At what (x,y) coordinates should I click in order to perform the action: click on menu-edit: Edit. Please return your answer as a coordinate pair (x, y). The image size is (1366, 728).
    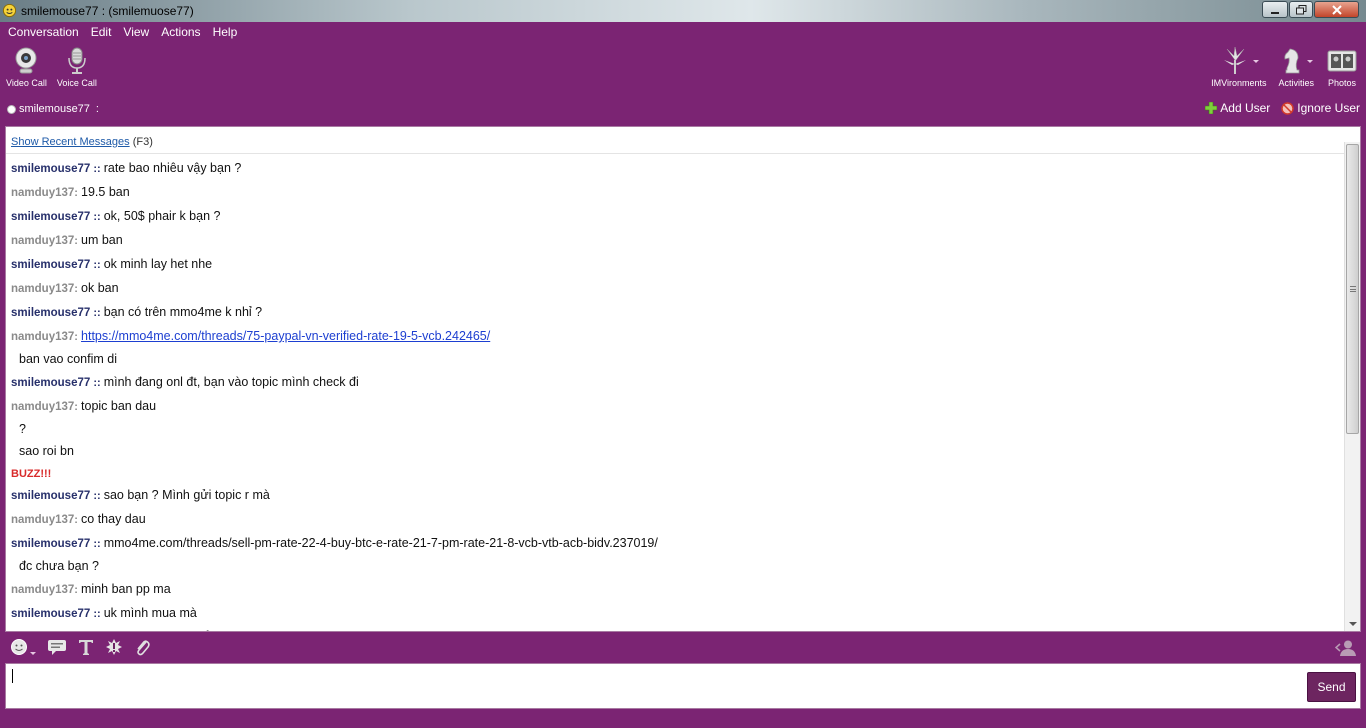
    Looking at the image, I should click on (101, 32).